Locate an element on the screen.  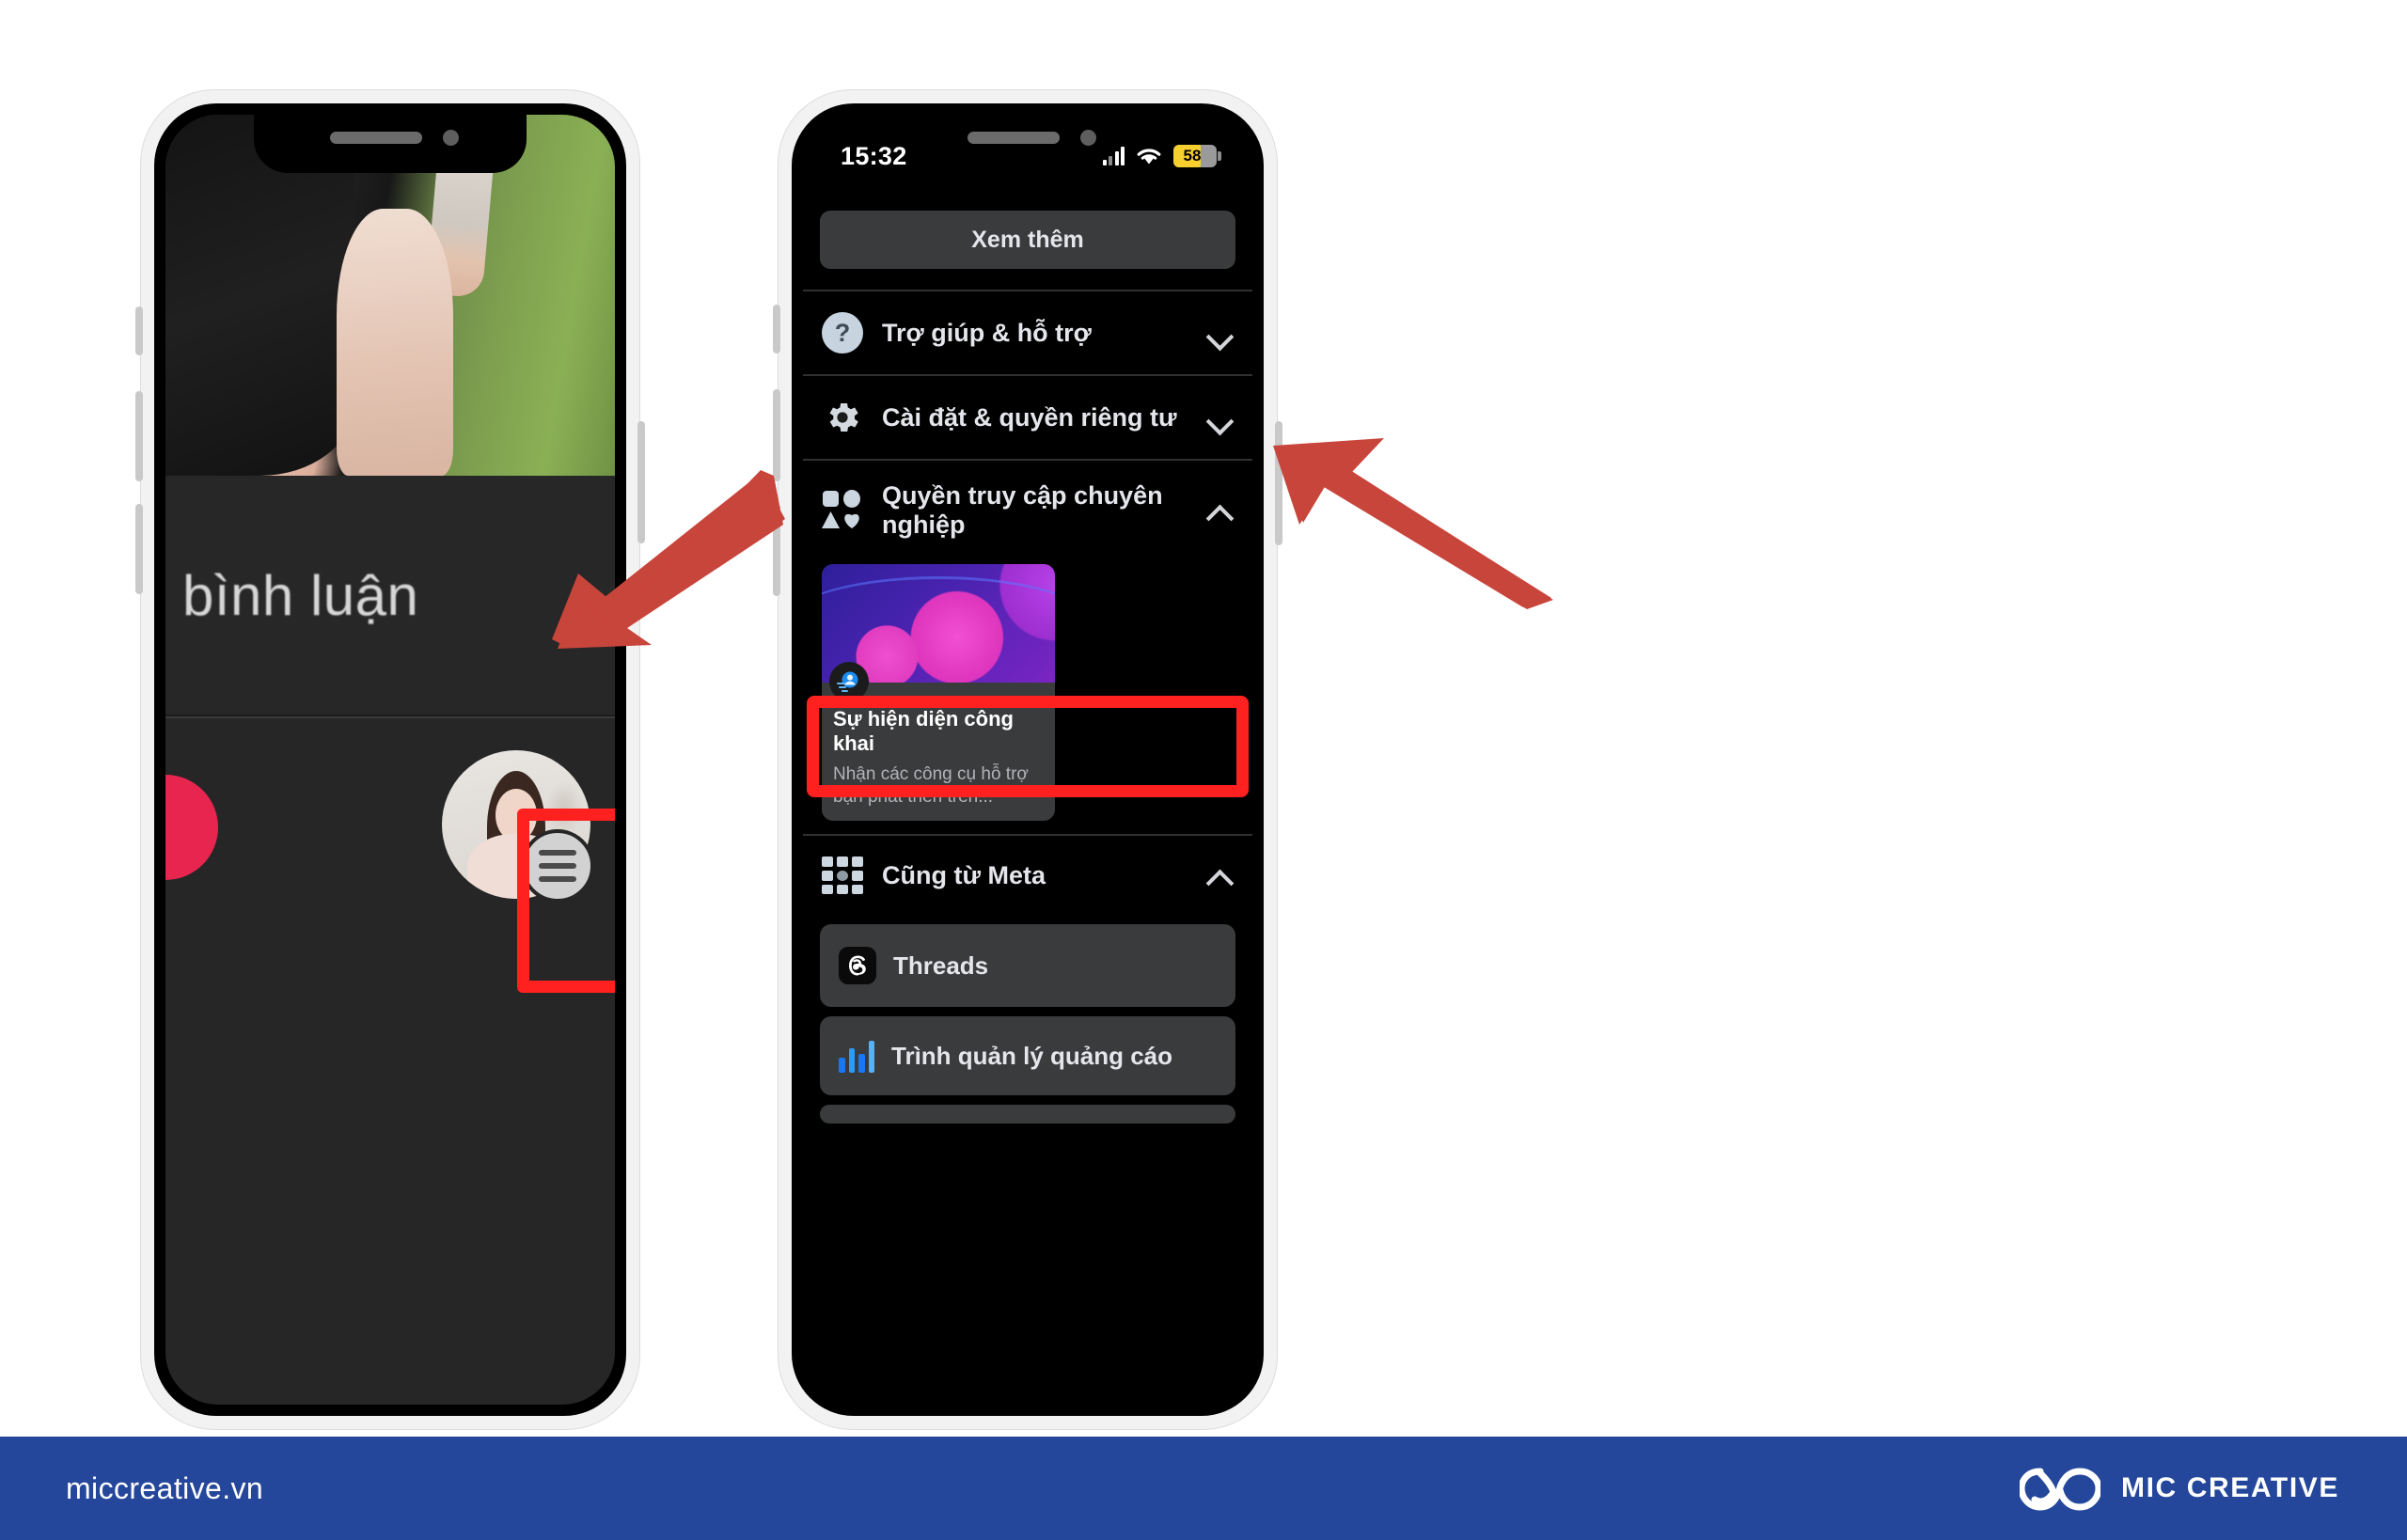
infinity-loop-logo is located at coordinates (2060, 1490).